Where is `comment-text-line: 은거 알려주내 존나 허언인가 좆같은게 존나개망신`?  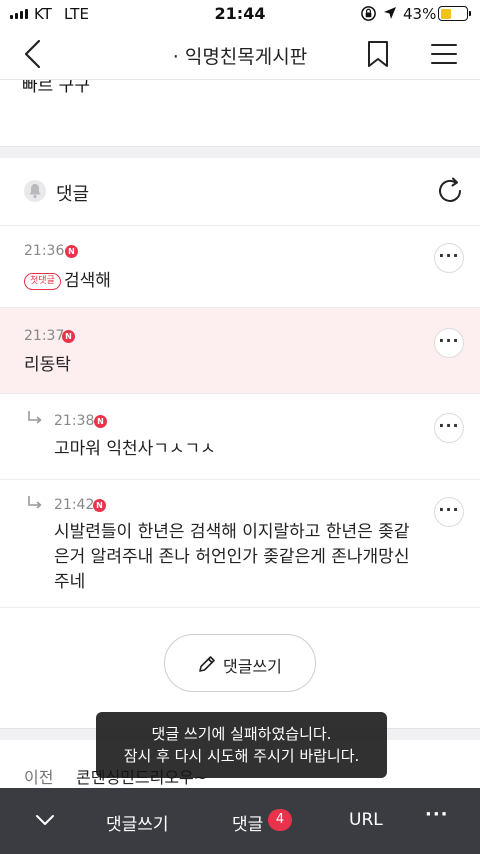
comment-text-line: 은거 알려주내 존나 허언인가 좆같은게 존나개망신 is located at coordinates (232, 557).